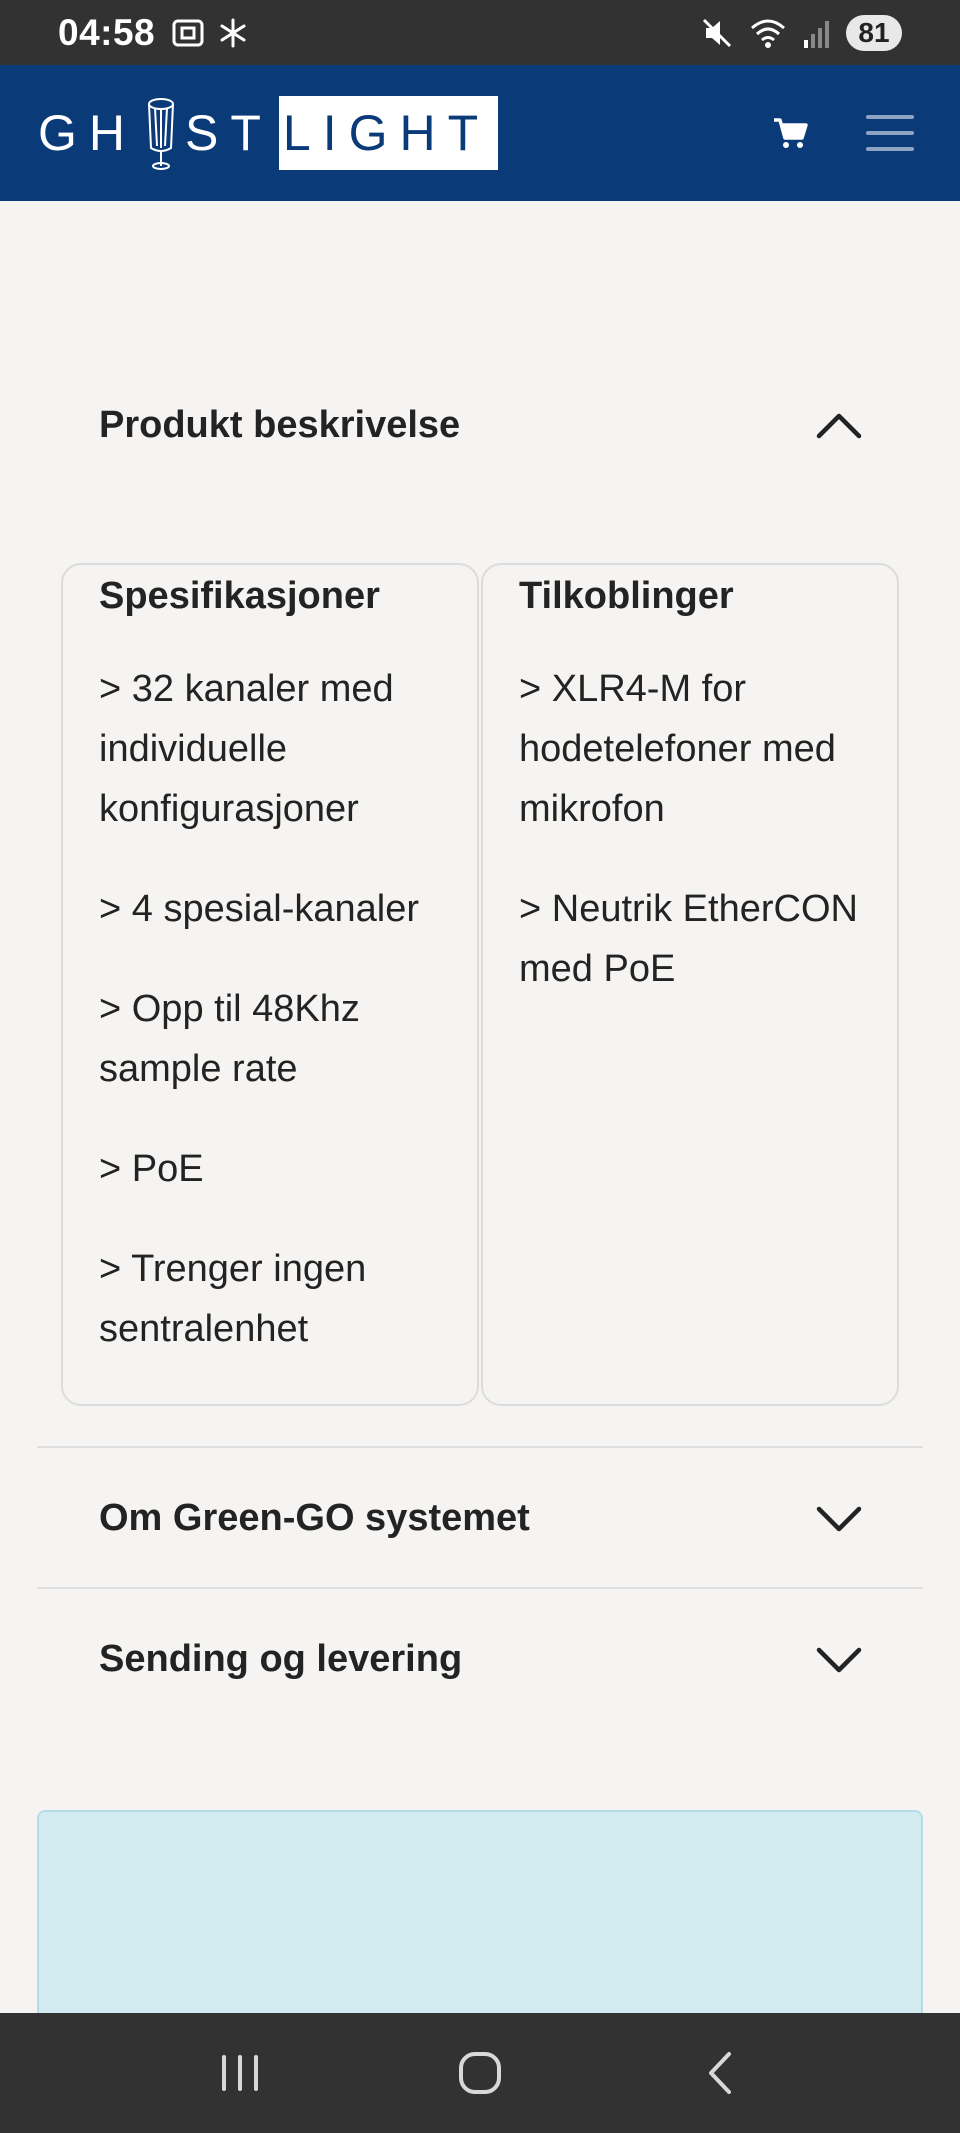 This screenshot has height=2133, width=960. I want to click on ghostlight-logo: GH ST LIGHT, so click(268, 133).